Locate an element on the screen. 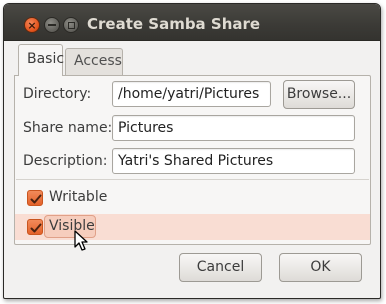  tab-access: Access is located at coordinates (94, 61).